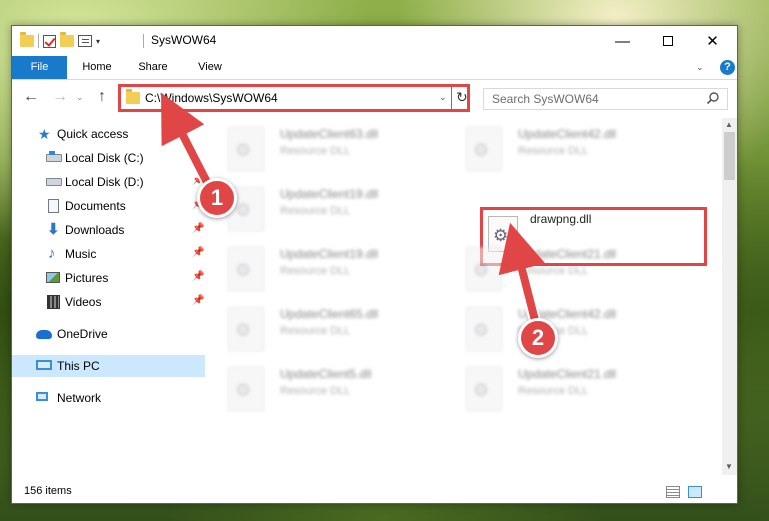  What do you see at coordinates (729, 124) in the screenshot?
I see `scroll-up-icon: ▲` at bounding box center [729, 124].